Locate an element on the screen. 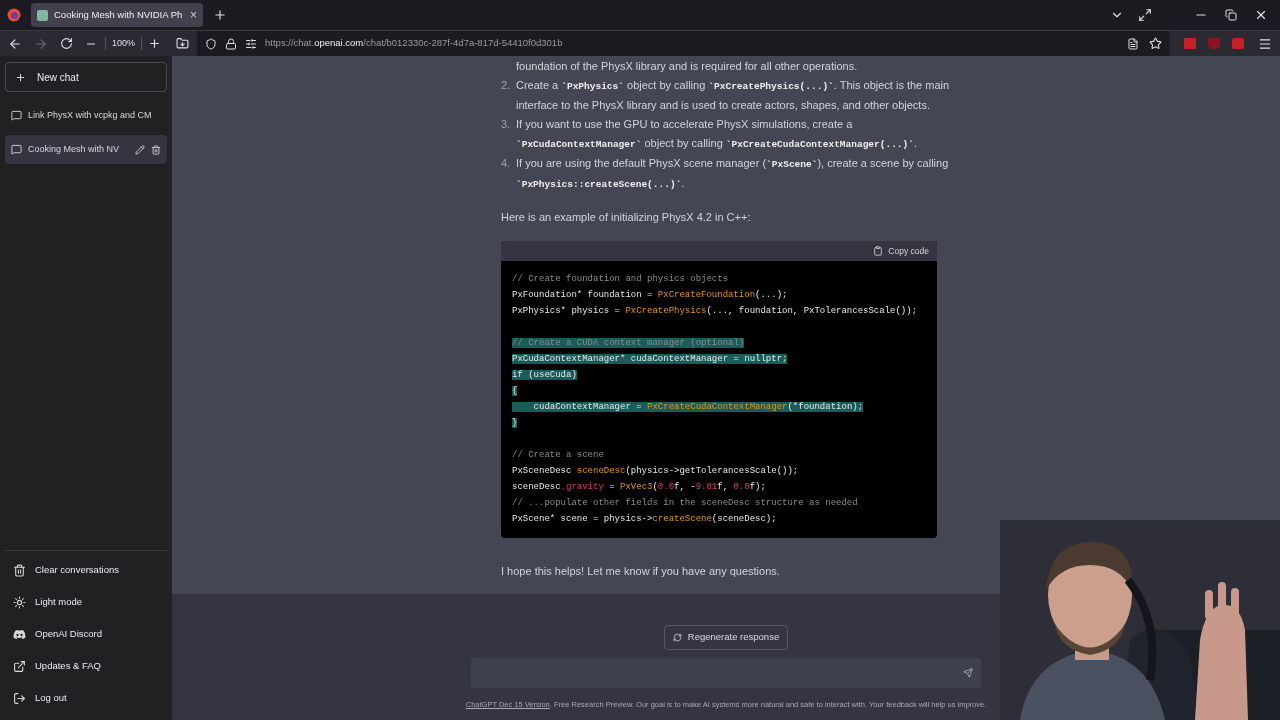  send-button is located at coordinates (968, 673).